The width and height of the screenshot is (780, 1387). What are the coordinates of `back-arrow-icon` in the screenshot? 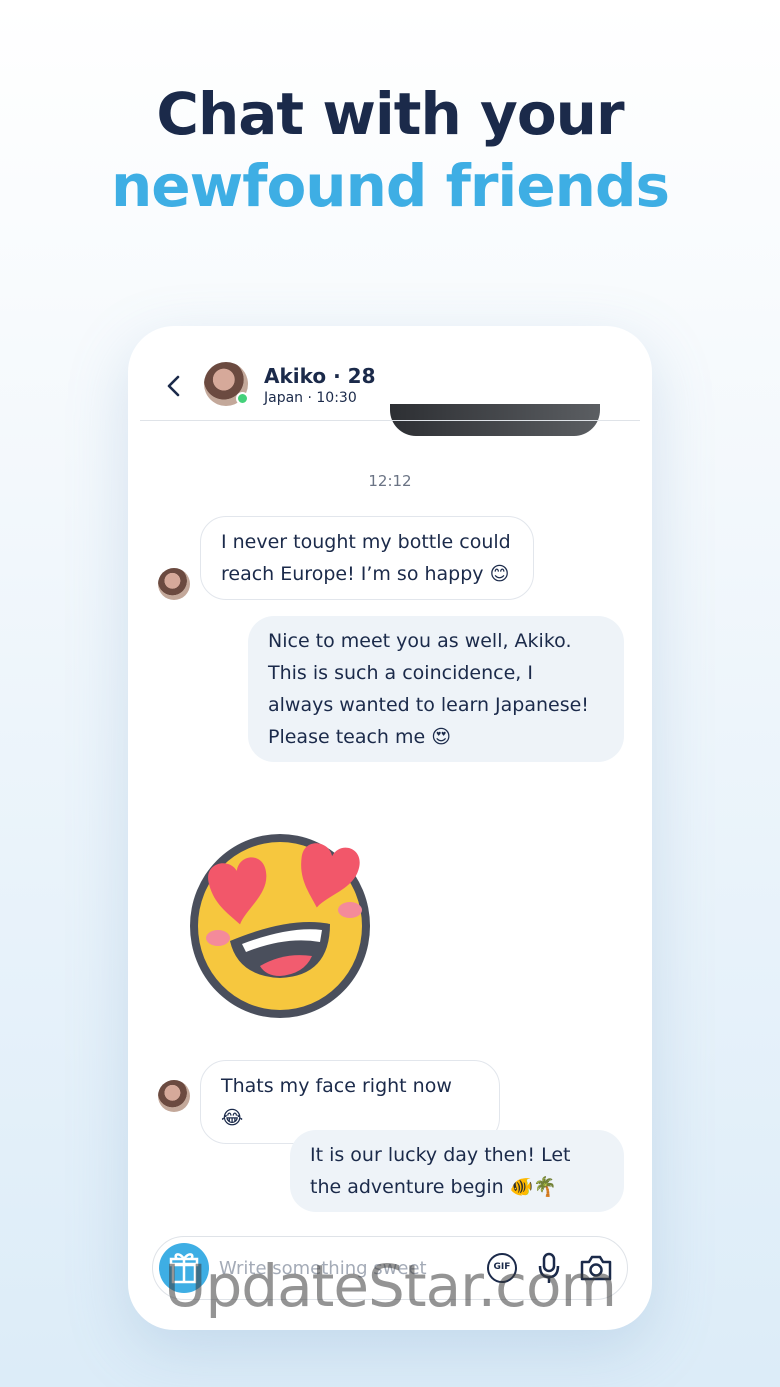 It's located at (174, 386).